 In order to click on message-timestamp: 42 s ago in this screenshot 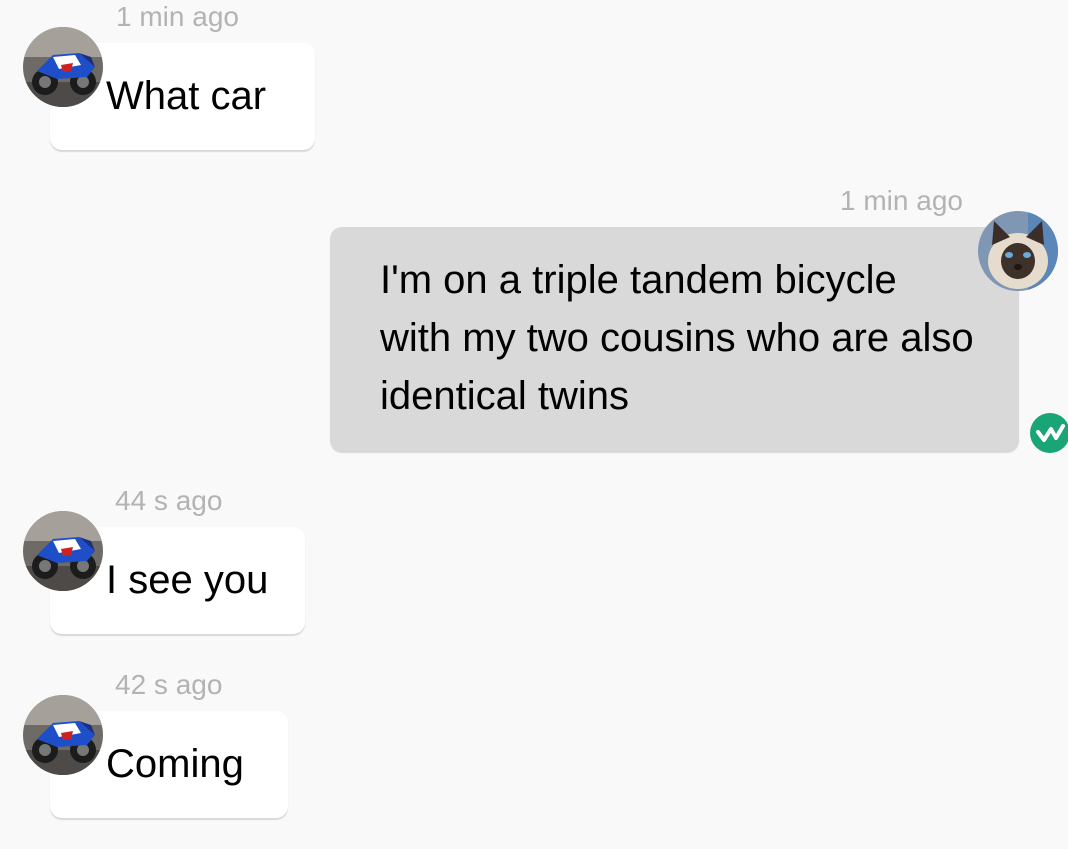, I will do `click(169, 684)`.